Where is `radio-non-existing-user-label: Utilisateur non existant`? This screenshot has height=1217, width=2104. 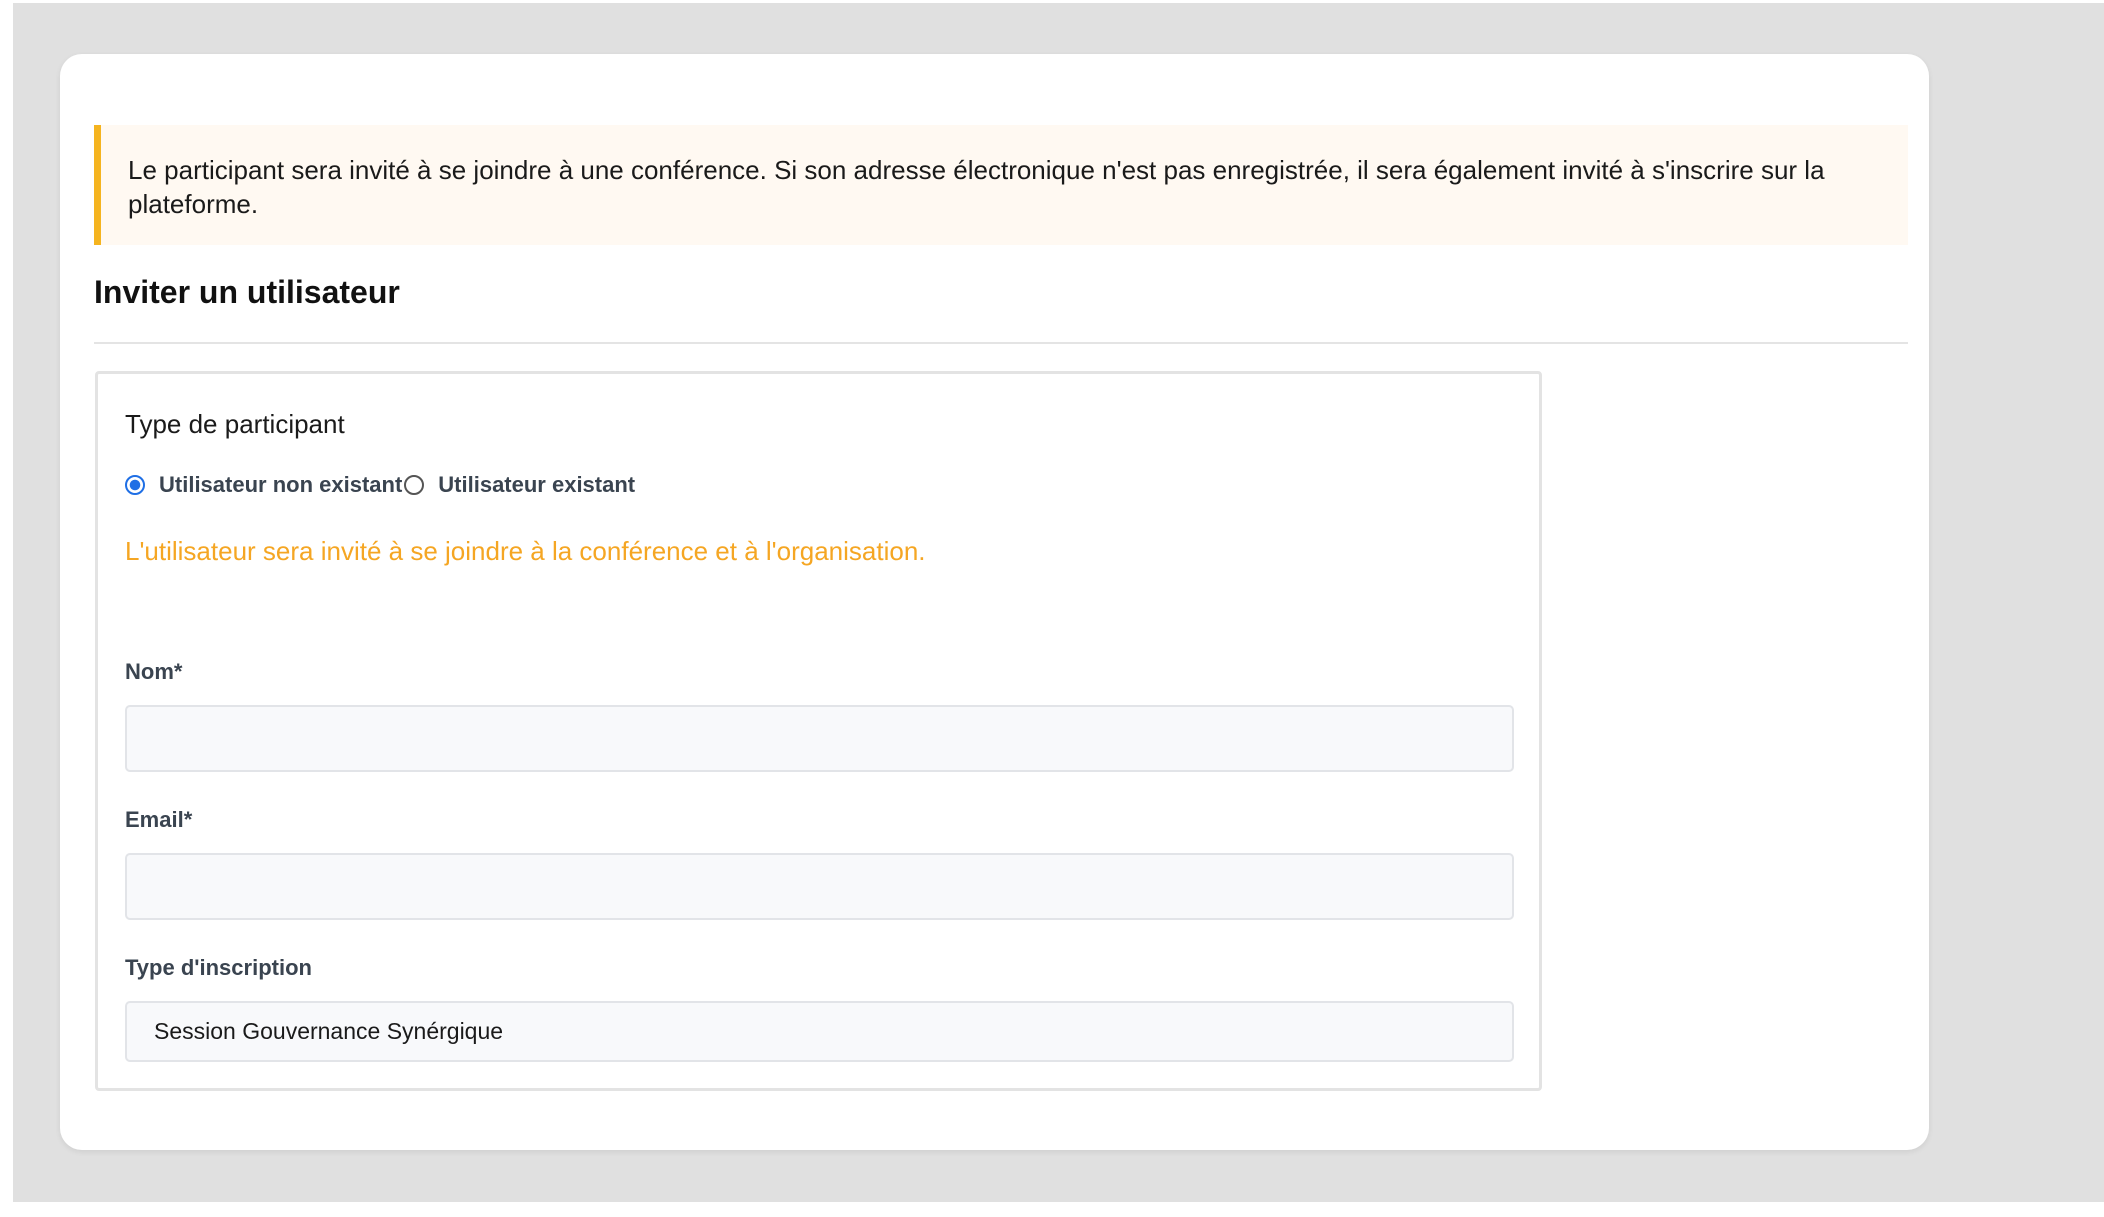
radio-non-existing-user-label: Utilisateur non existant is located at coordinates (280, 485).